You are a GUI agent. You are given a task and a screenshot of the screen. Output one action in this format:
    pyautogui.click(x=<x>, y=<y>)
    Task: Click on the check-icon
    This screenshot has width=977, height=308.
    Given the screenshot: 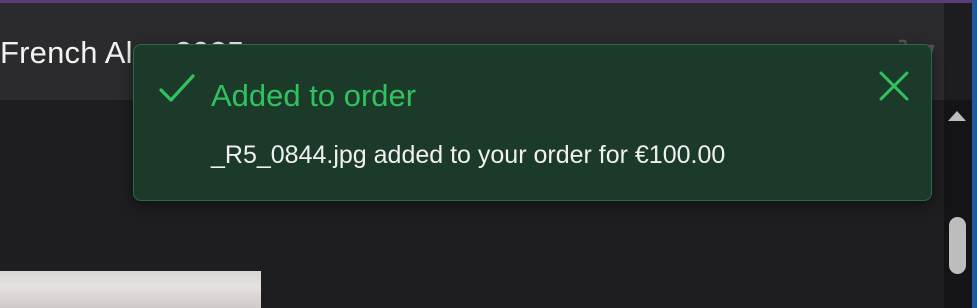 What is the action you would take?
    pyautogui.click(x=177, y=89)
    